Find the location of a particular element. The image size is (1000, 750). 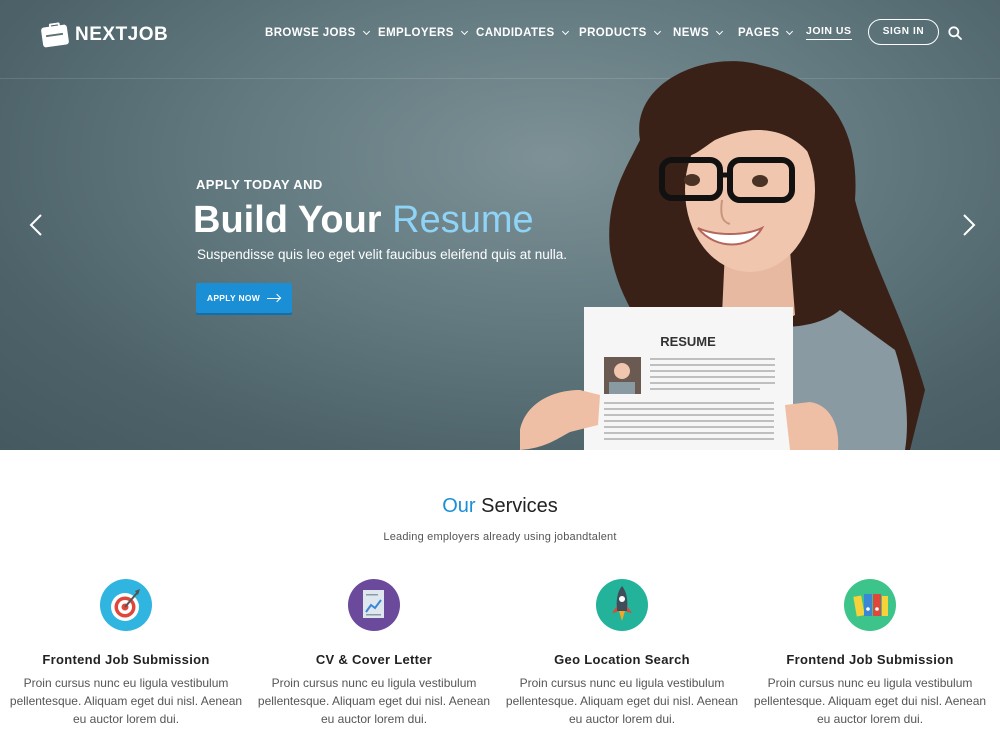

services-title: Our Services is located at coordinates (500, 506).